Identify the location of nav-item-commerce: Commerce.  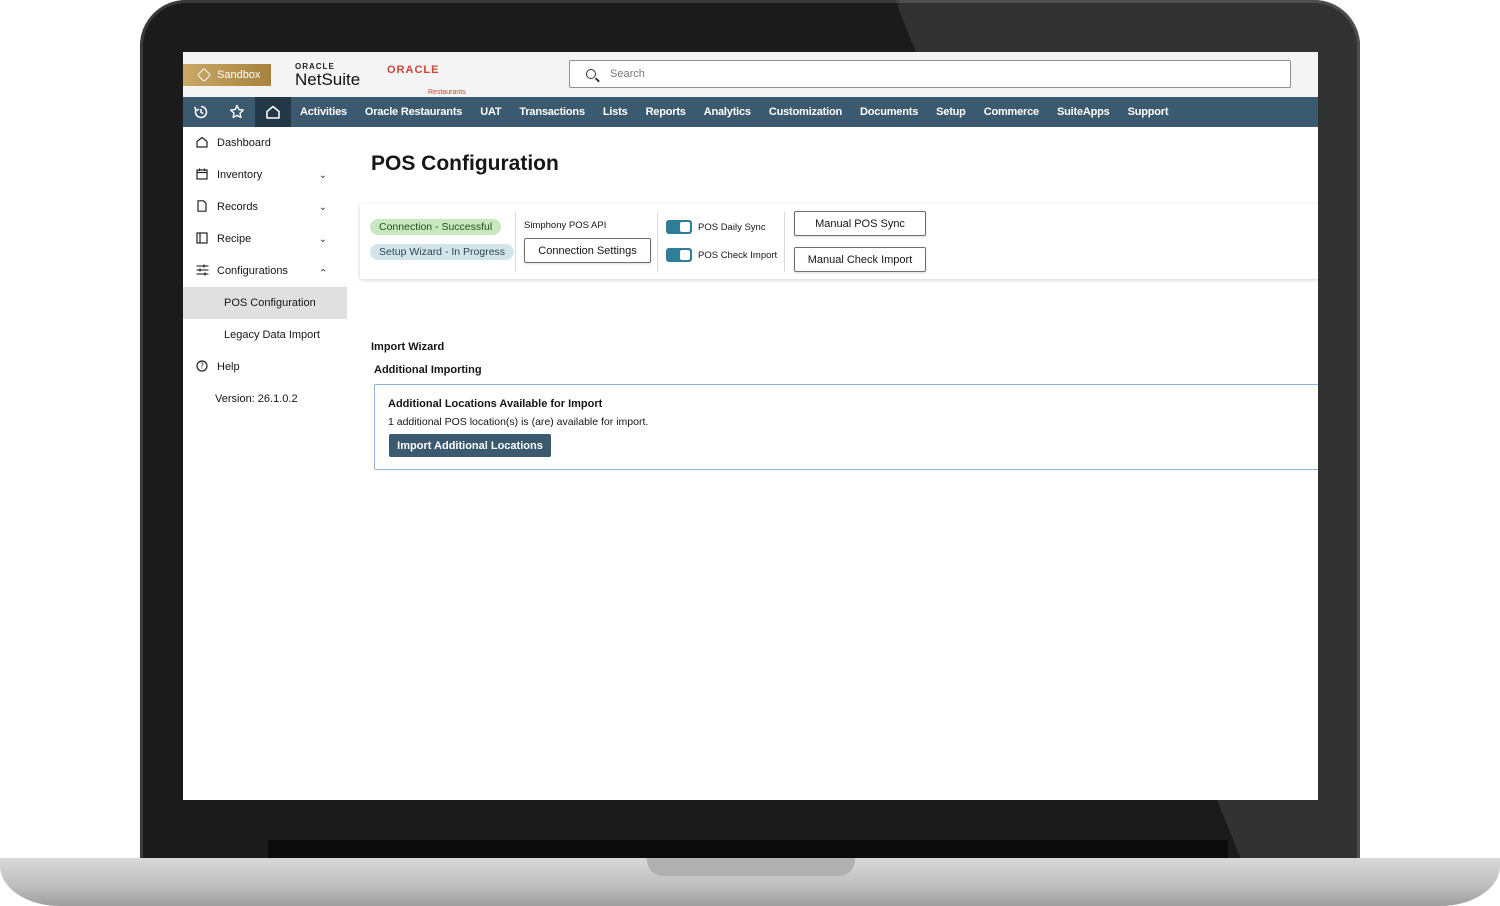
(1011, 112).